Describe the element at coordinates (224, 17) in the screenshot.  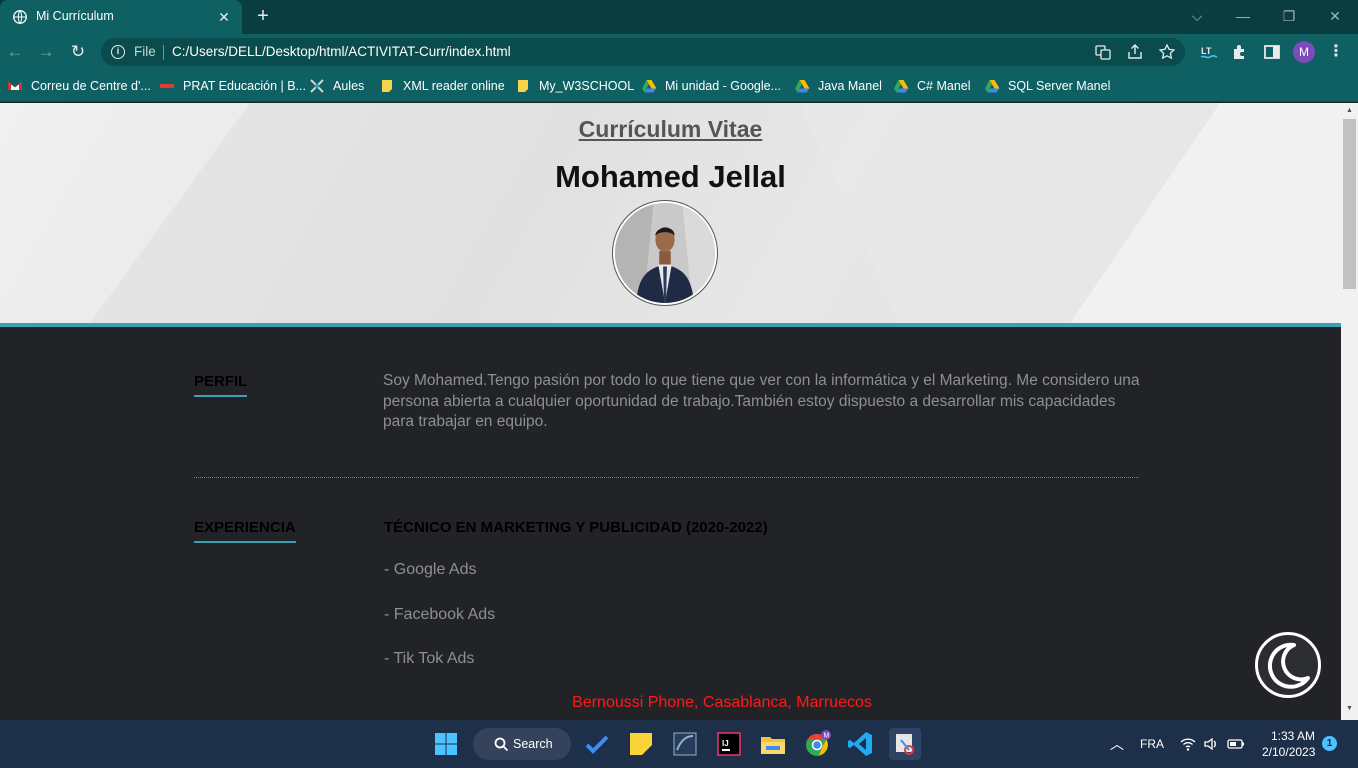
I see `close-icon: ✕` at that location.